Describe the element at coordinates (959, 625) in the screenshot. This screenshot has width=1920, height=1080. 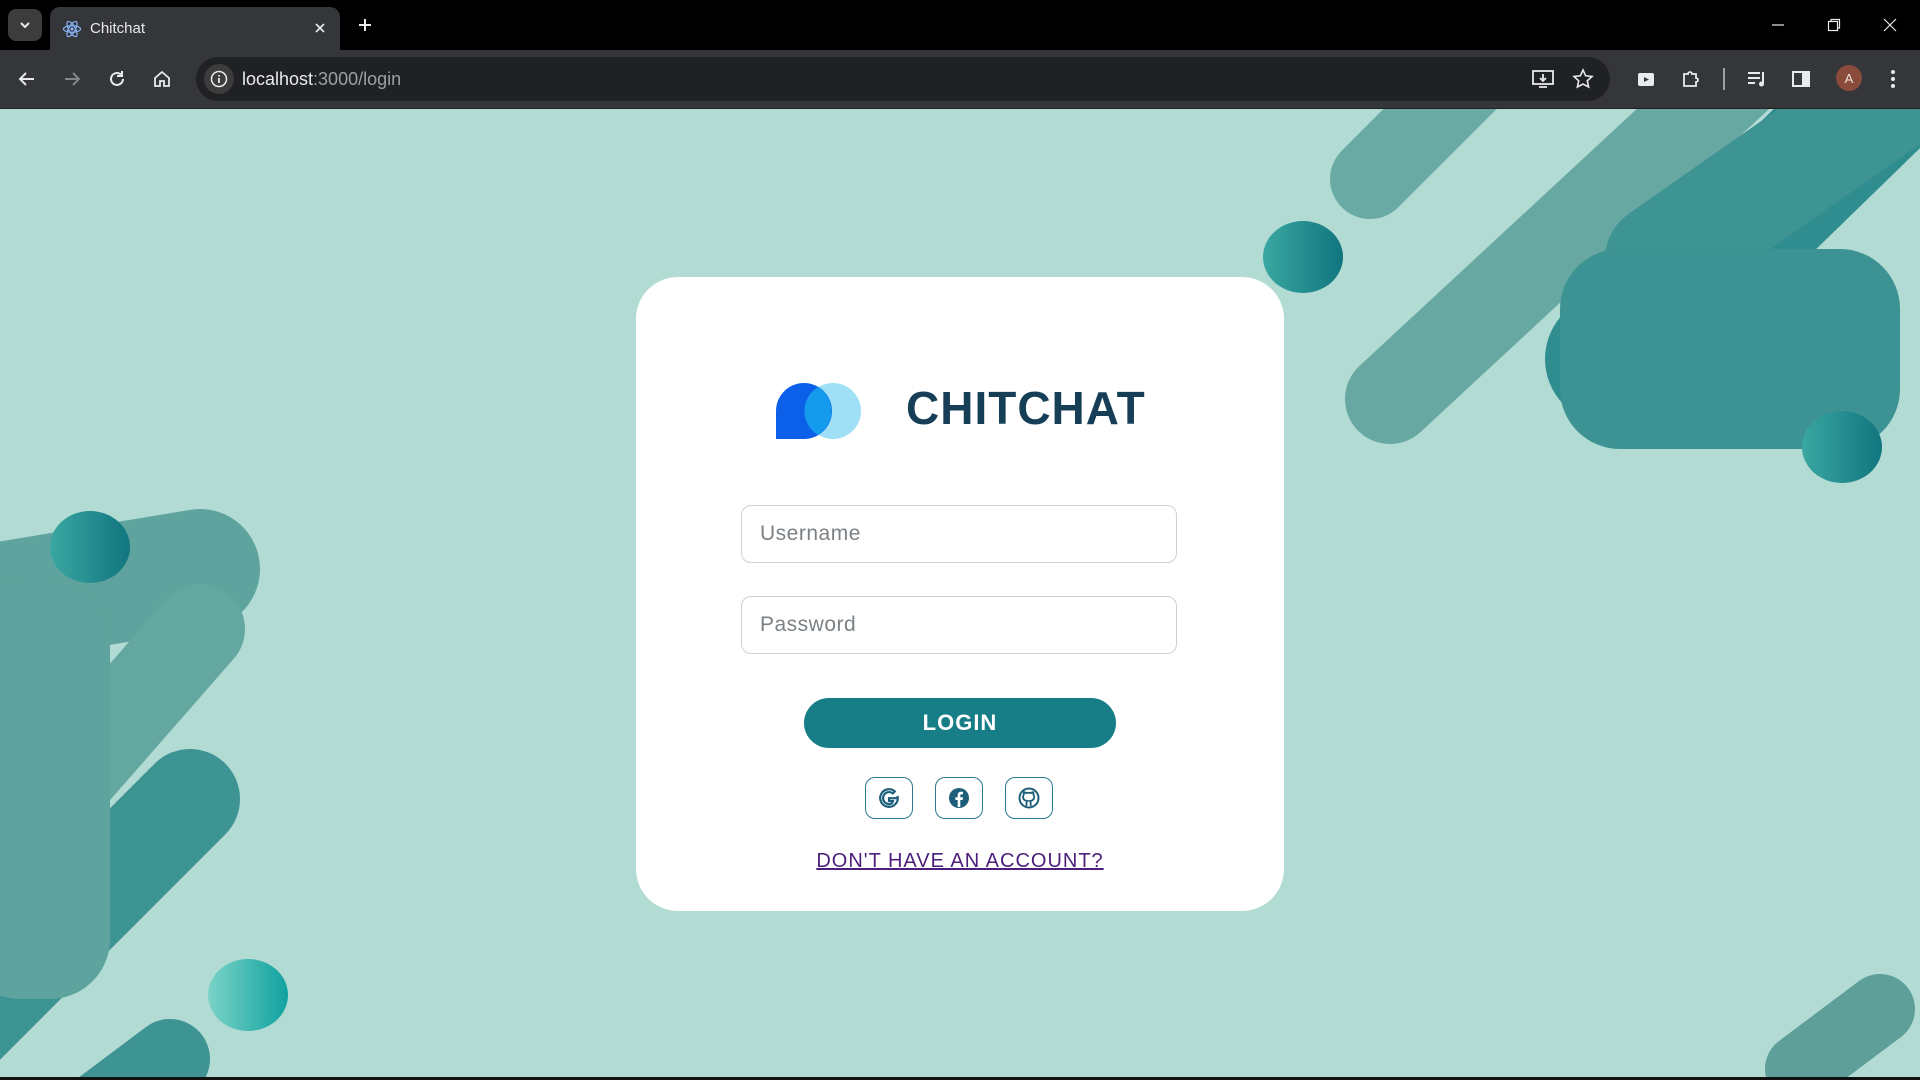
I see `password-input` at that location.